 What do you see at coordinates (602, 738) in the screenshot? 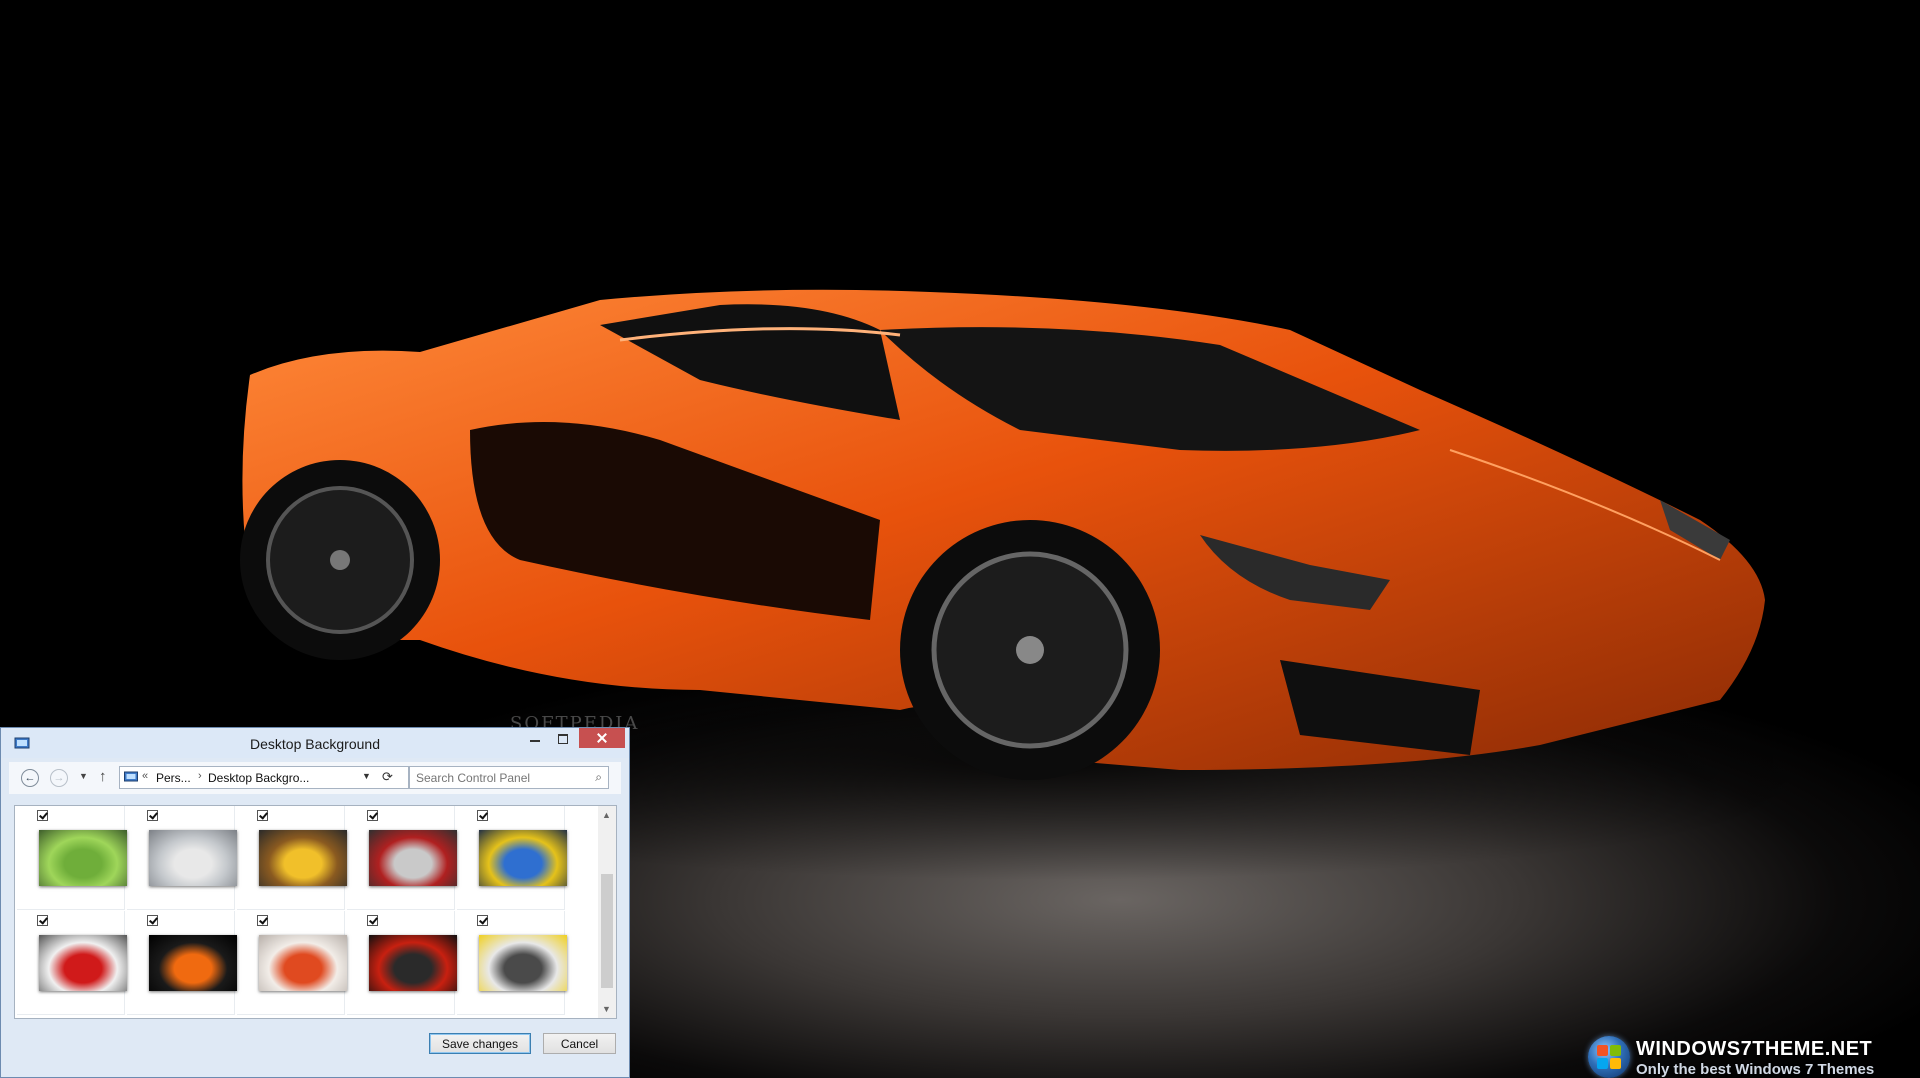
I see `close-button` at bounding box center [602, 738].